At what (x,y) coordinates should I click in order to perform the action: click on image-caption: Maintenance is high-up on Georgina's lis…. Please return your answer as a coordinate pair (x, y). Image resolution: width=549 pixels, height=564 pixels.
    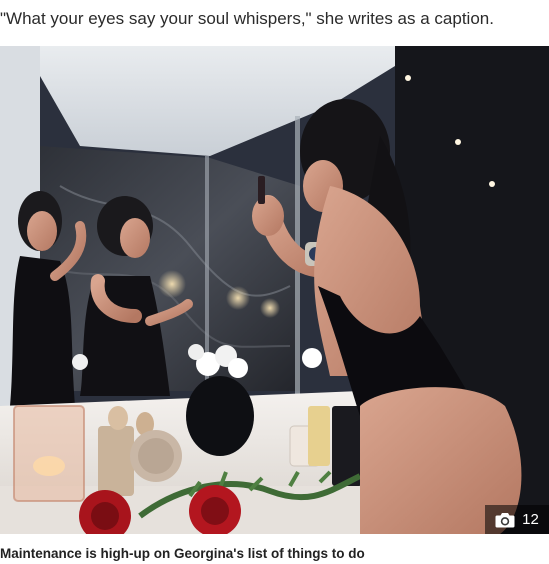
    Looking at the image, I should click on (182, 553).